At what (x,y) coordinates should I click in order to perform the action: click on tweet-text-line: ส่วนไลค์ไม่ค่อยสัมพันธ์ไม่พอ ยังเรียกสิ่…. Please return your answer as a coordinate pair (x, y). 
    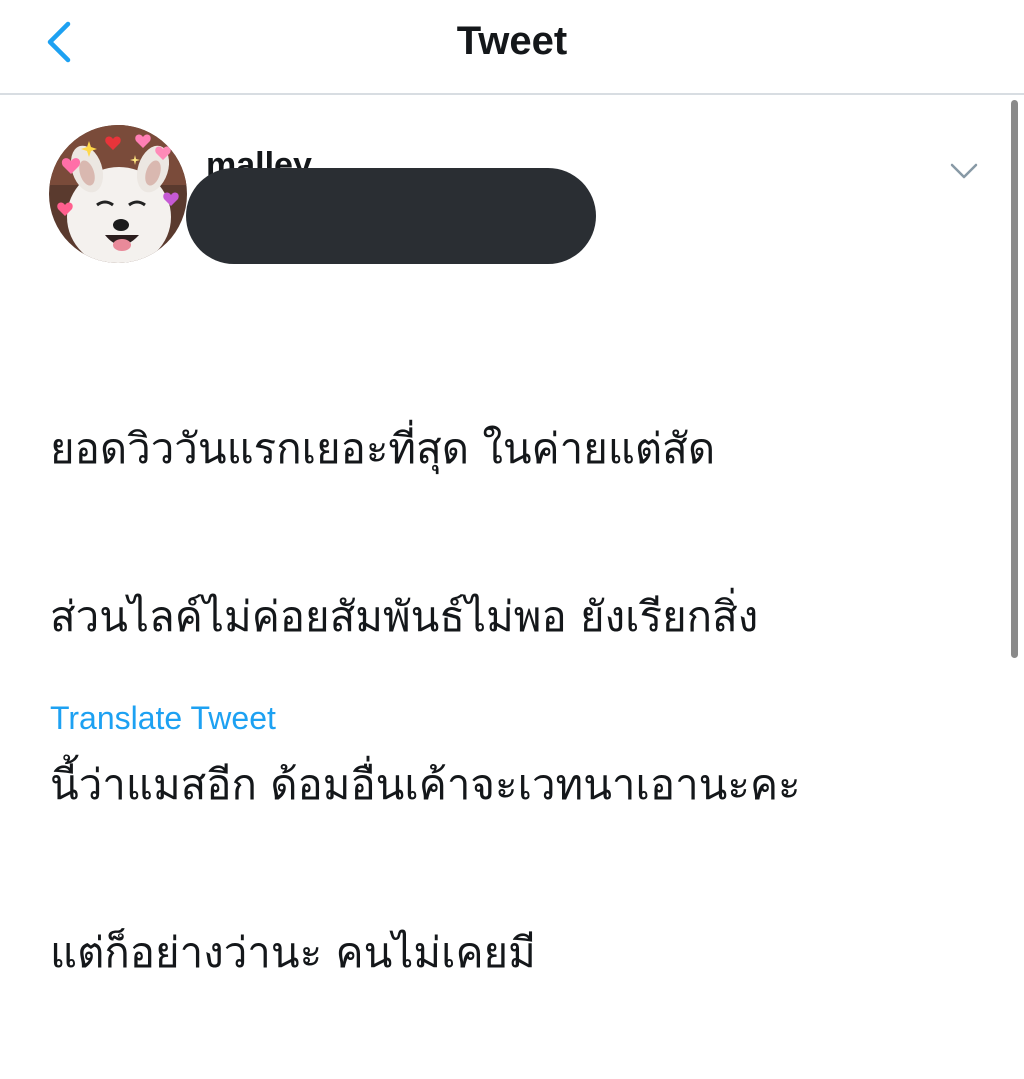
    Looking at the image, I should click on (404, 616).